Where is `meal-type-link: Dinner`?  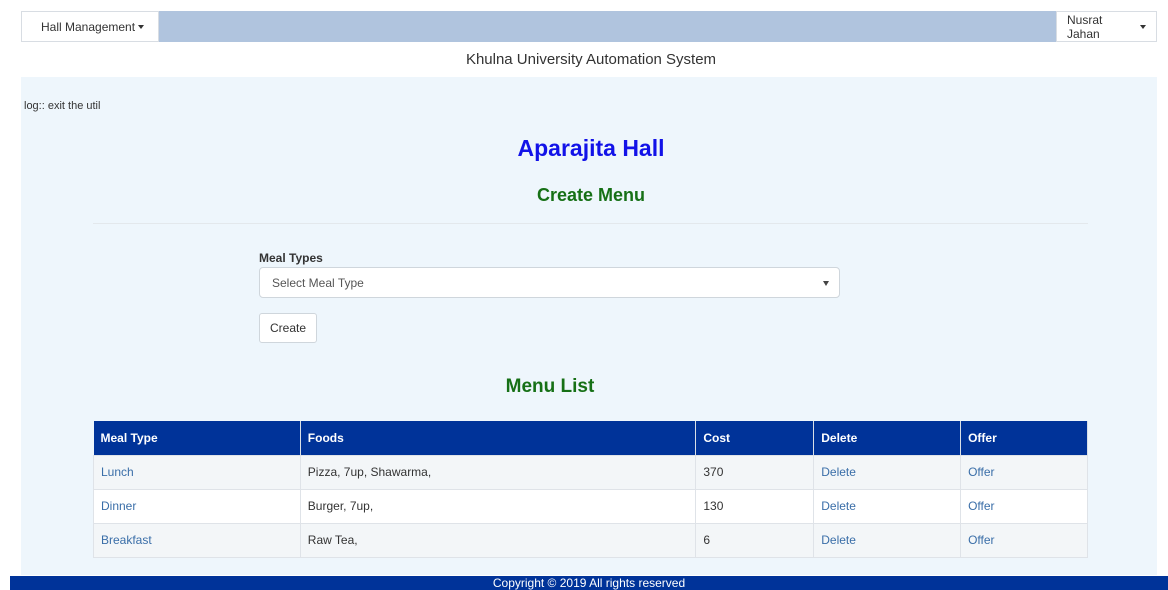 meal-type-link: Dinner is located at coordinates (118, 506).